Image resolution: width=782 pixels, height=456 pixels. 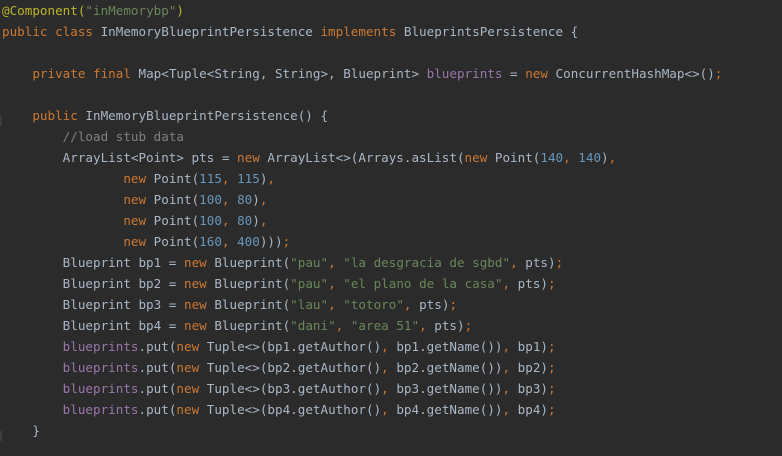 I want to click on code-line: }, so click(x=21, y=430).